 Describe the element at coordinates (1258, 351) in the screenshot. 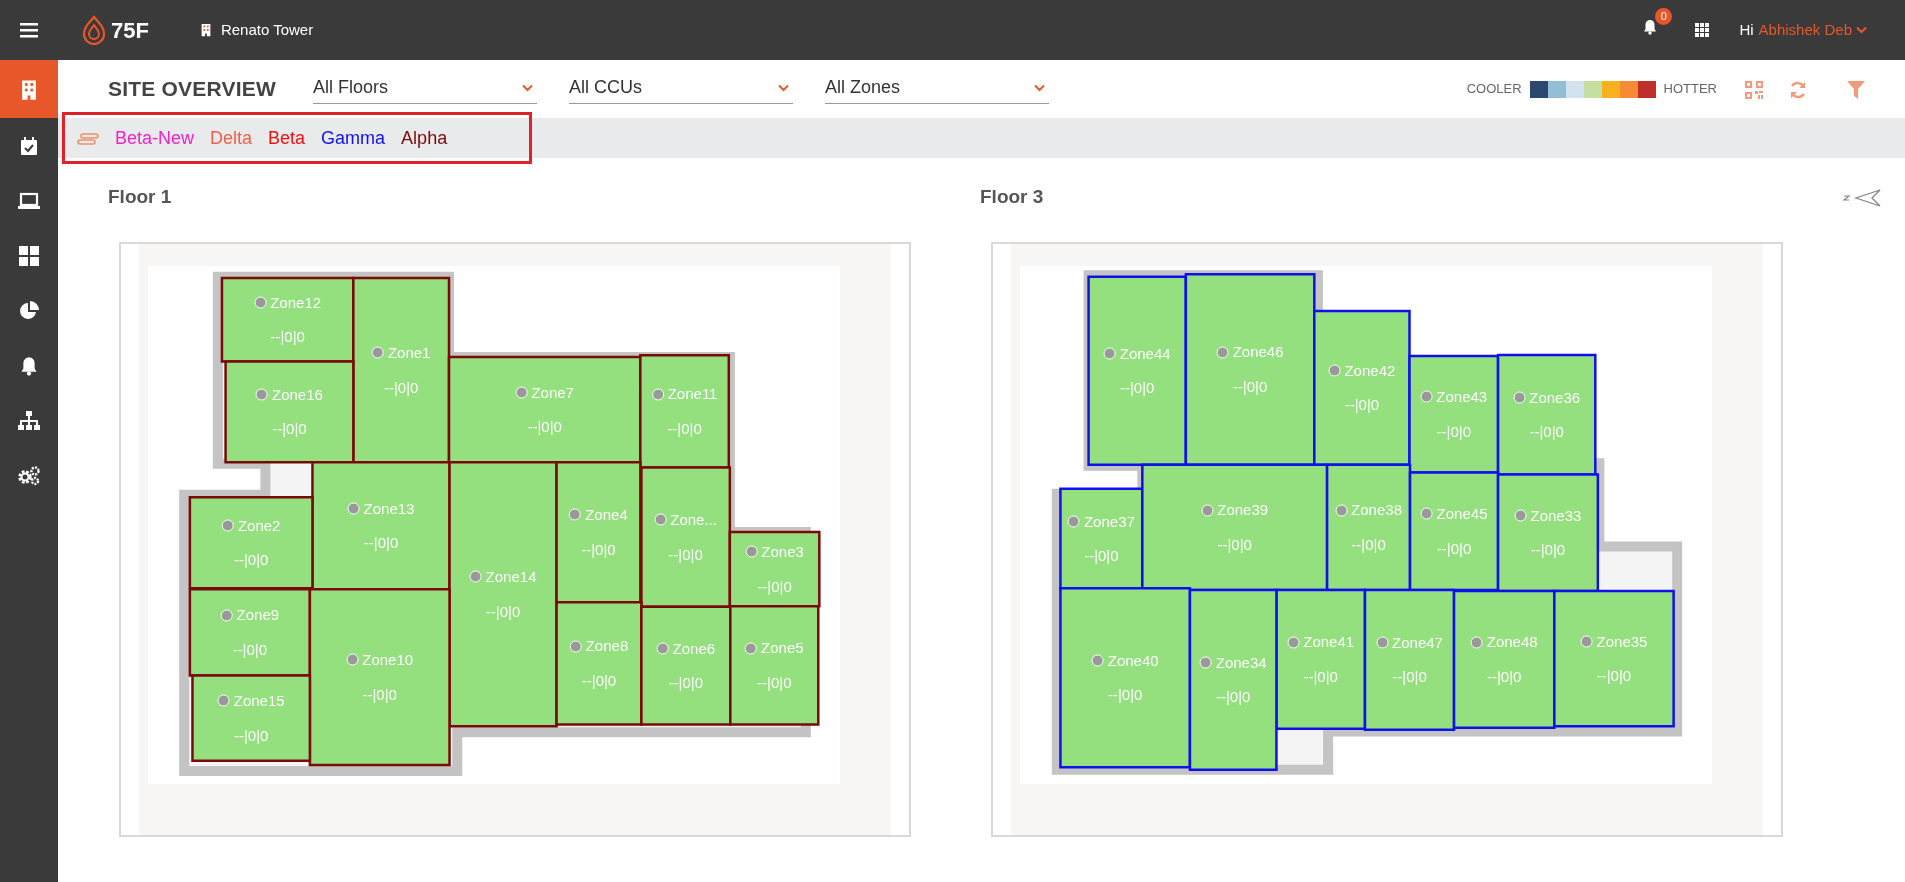

I see `zone-name: Zone46` at that location.